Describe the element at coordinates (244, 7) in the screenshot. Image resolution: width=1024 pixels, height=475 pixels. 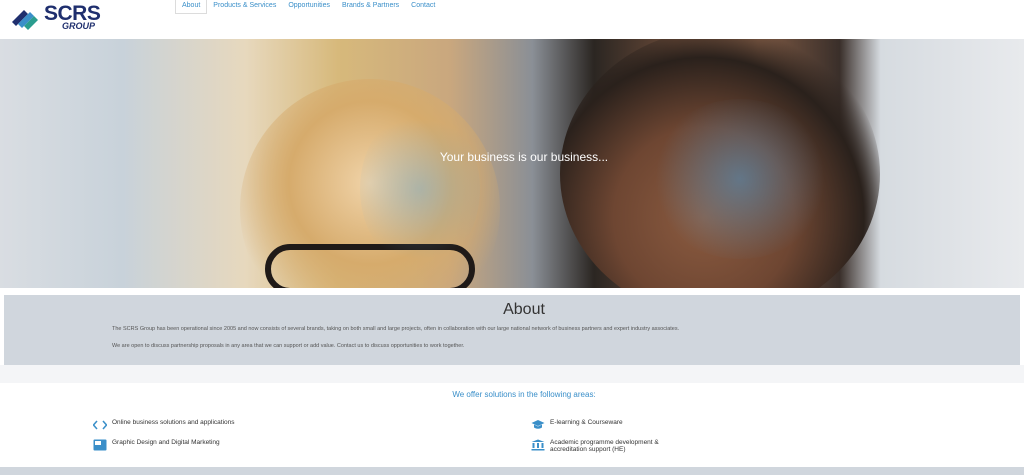
I see `nav-item-products-services: Products & Services` at that location.